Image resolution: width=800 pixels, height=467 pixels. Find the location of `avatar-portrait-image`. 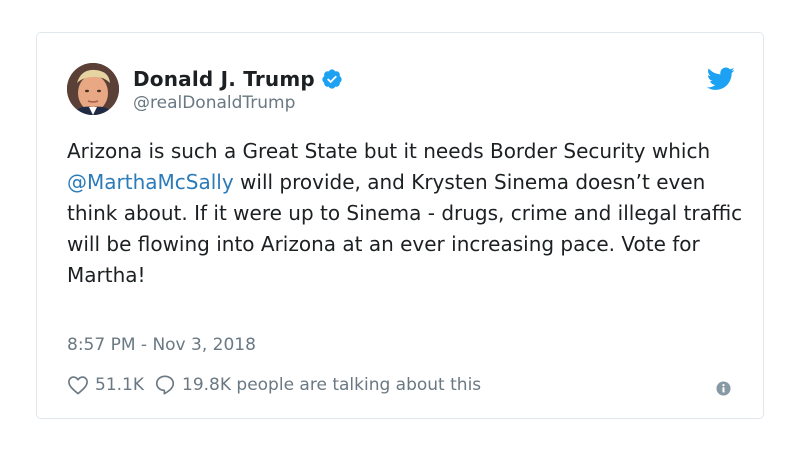

avatar-portrait-image is located at coordinates (93, 89).